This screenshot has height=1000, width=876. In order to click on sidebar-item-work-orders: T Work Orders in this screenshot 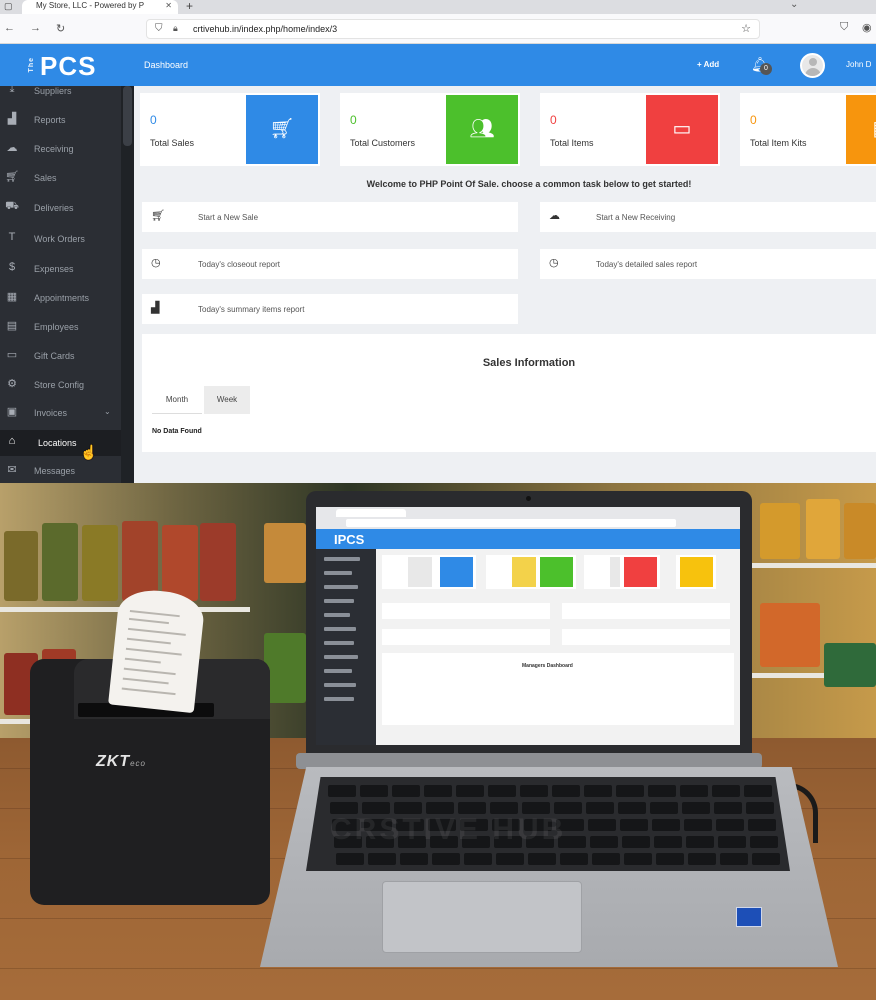, I will do `click(60, 239)`.